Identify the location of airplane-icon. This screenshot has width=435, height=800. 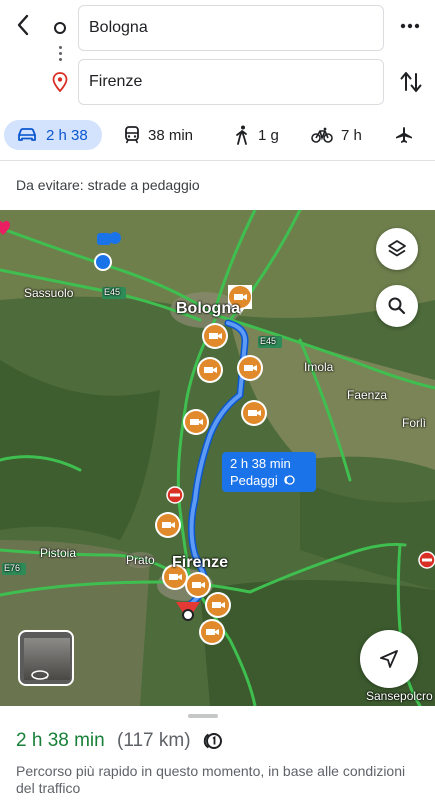
(404, 135).